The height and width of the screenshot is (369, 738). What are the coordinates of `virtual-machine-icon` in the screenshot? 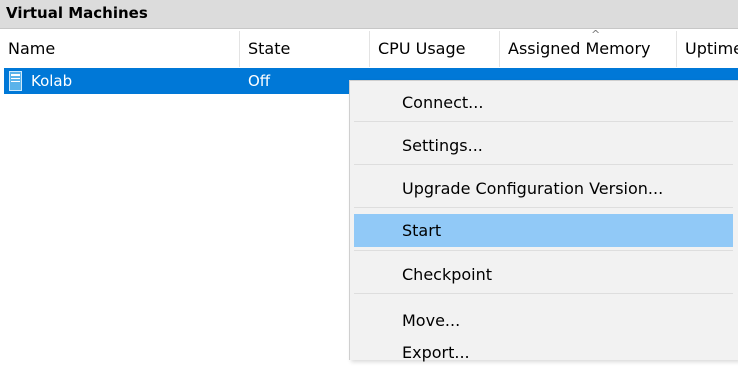 It's located at (15, 81).